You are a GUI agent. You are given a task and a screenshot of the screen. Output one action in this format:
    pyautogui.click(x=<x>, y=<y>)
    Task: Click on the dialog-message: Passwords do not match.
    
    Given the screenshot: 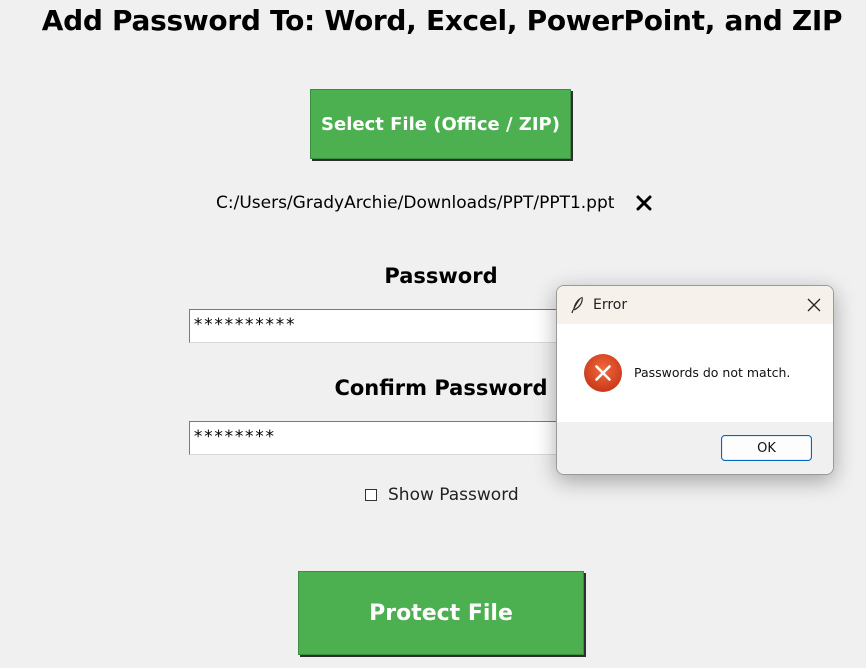 What is the action you would take?
    pyautogui.click(x=712, y=372)
    